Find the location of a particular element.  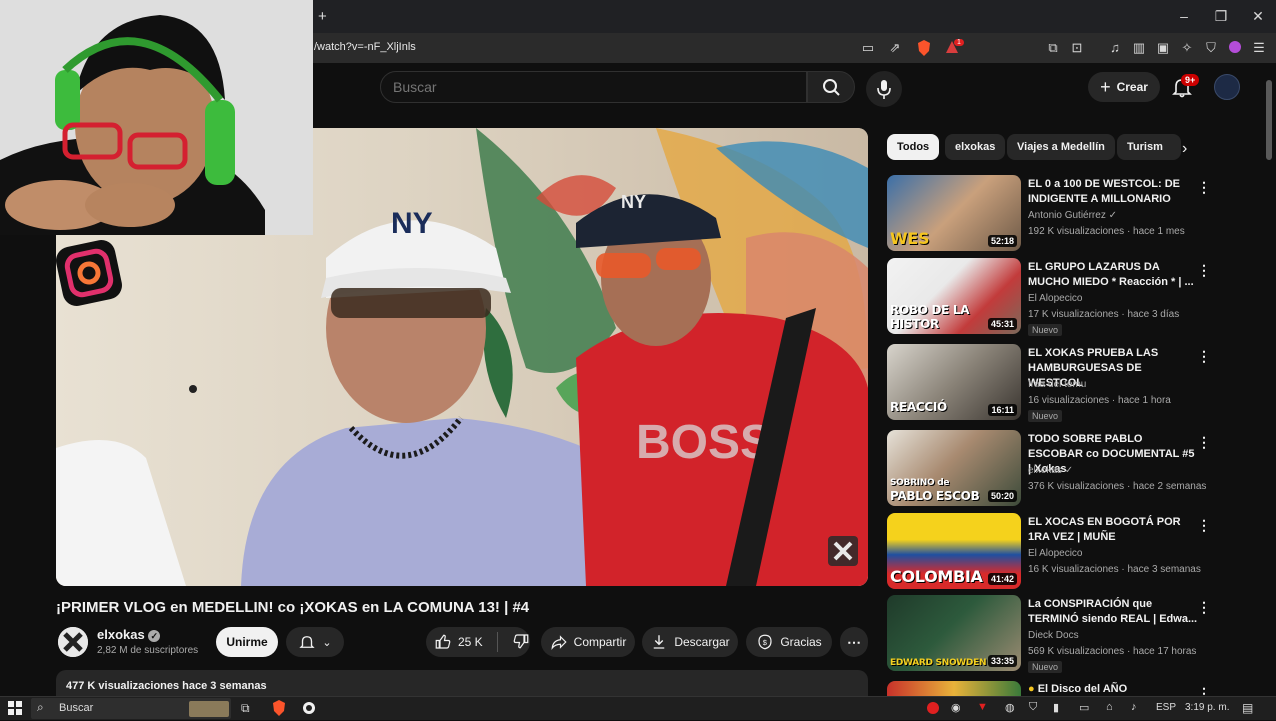

minimize-icon: – is located at coordinates (1184, 16).